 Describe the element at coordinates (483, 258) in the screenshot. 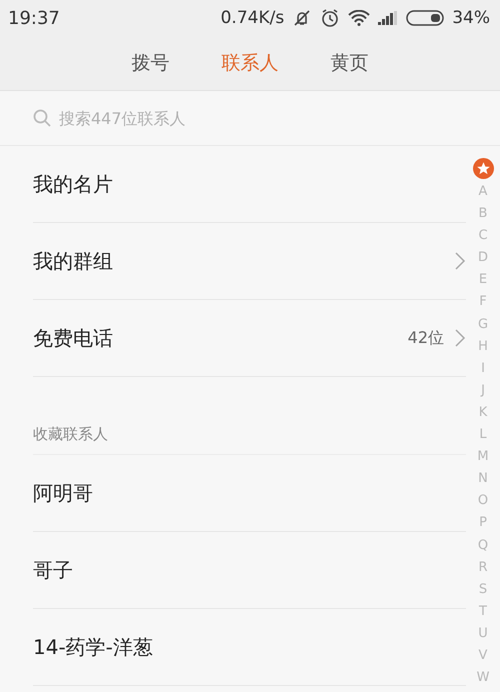

I see `index-letter: D` at that location.